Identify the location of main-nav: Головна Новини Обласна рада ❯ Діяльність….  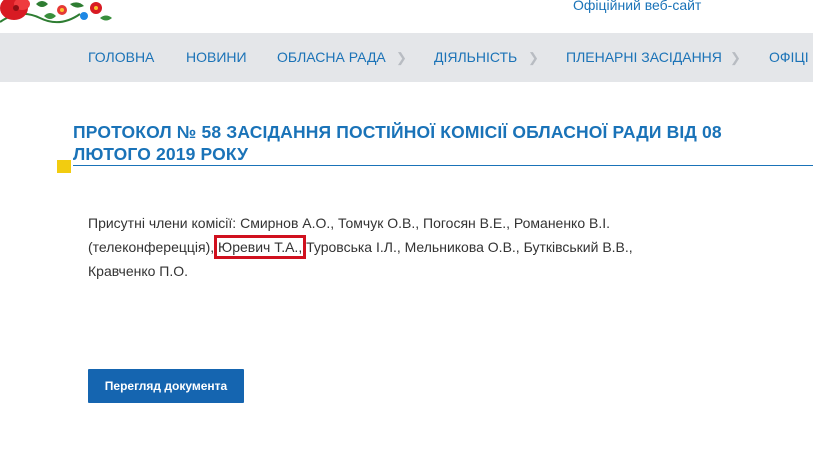
(406, 57).